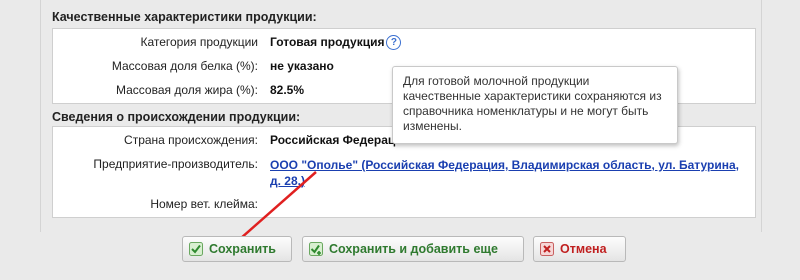 This screenshot has width=800, height=280. I want to click on save-add-button-label: Сохранить и добавить еще, so click(413, 249).